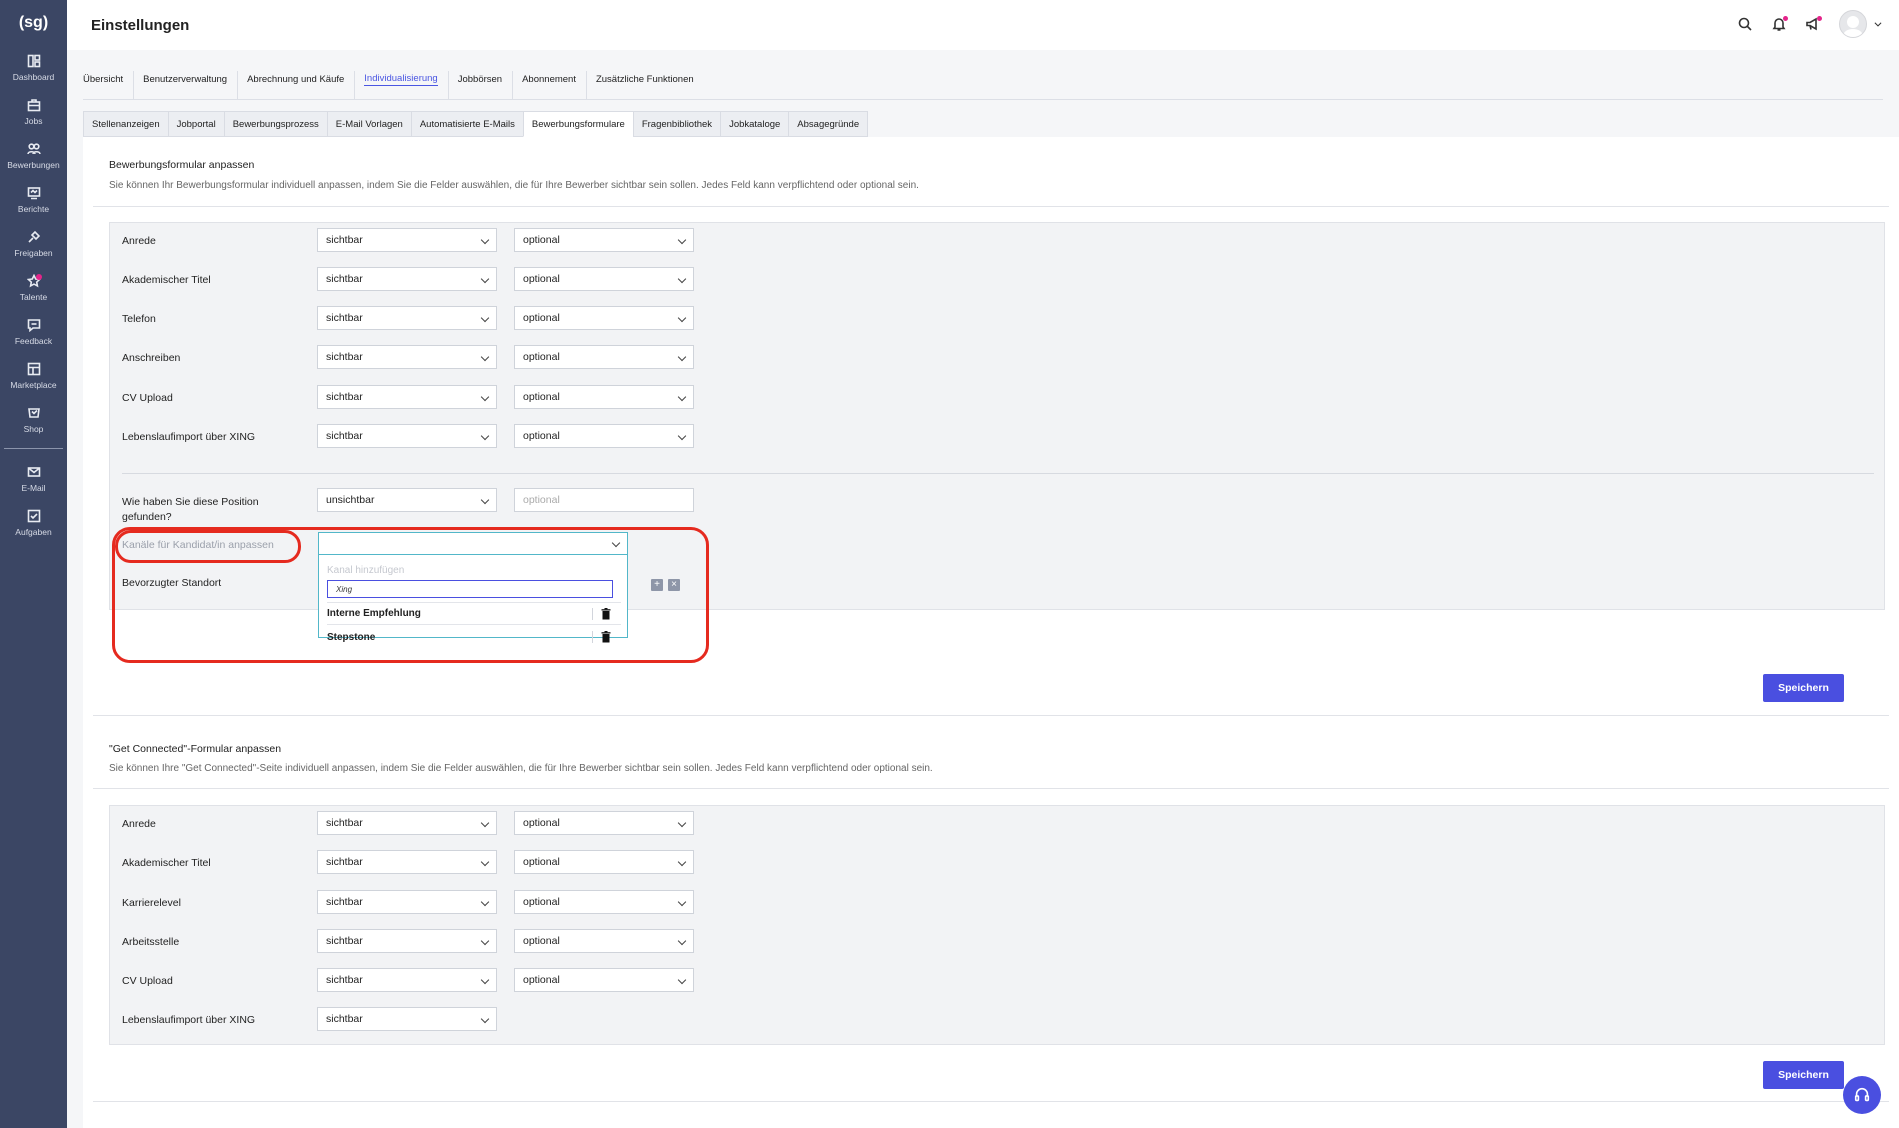 The width and height of the screenshot is (1899, 1128). I want to click on section-title: "Get Connected"-Formular anpassen, so click(195, 749).